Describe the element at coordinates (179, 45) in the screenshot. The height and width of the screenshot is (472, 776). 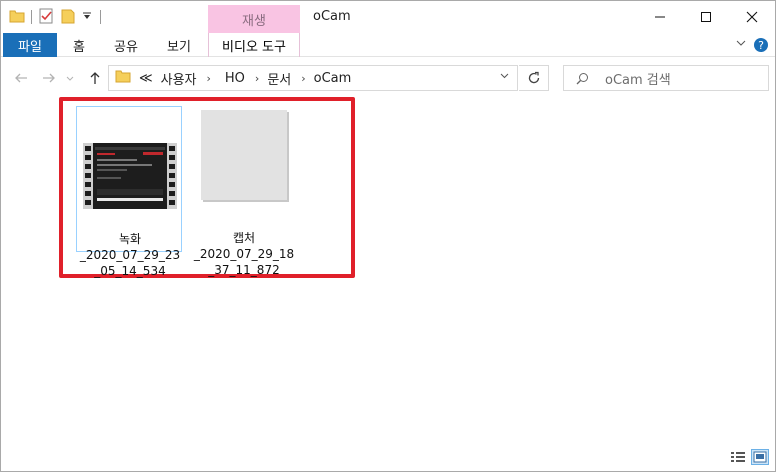
I see `tab-view: 보기` at that location.